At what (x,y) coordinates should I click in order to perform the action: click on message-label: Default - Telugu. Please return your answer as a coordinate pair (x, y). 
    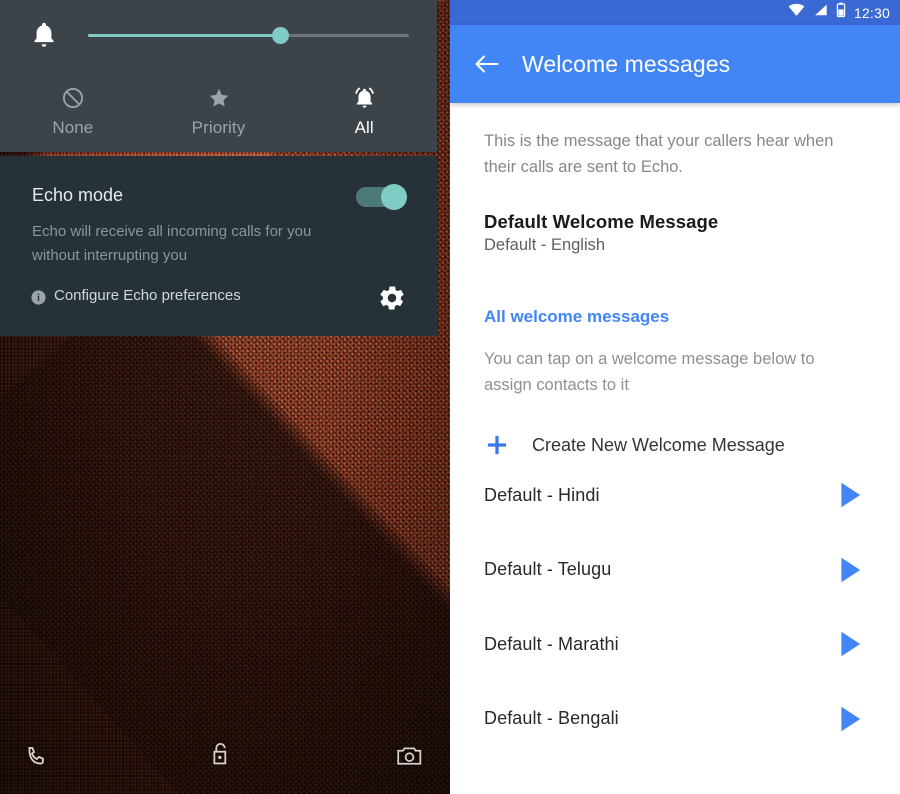
    Looking at the image, I should click on (548, 569).